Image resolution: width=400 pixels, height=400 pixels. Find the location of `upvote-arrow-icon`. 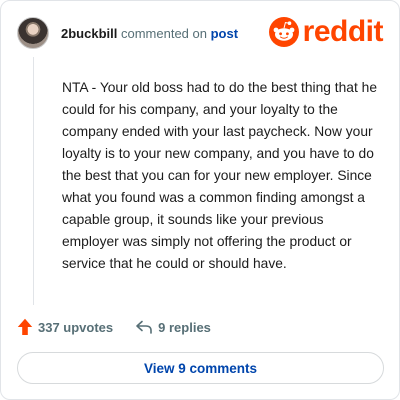

upvote-arrow-icon is located at coordinates (25, 327).